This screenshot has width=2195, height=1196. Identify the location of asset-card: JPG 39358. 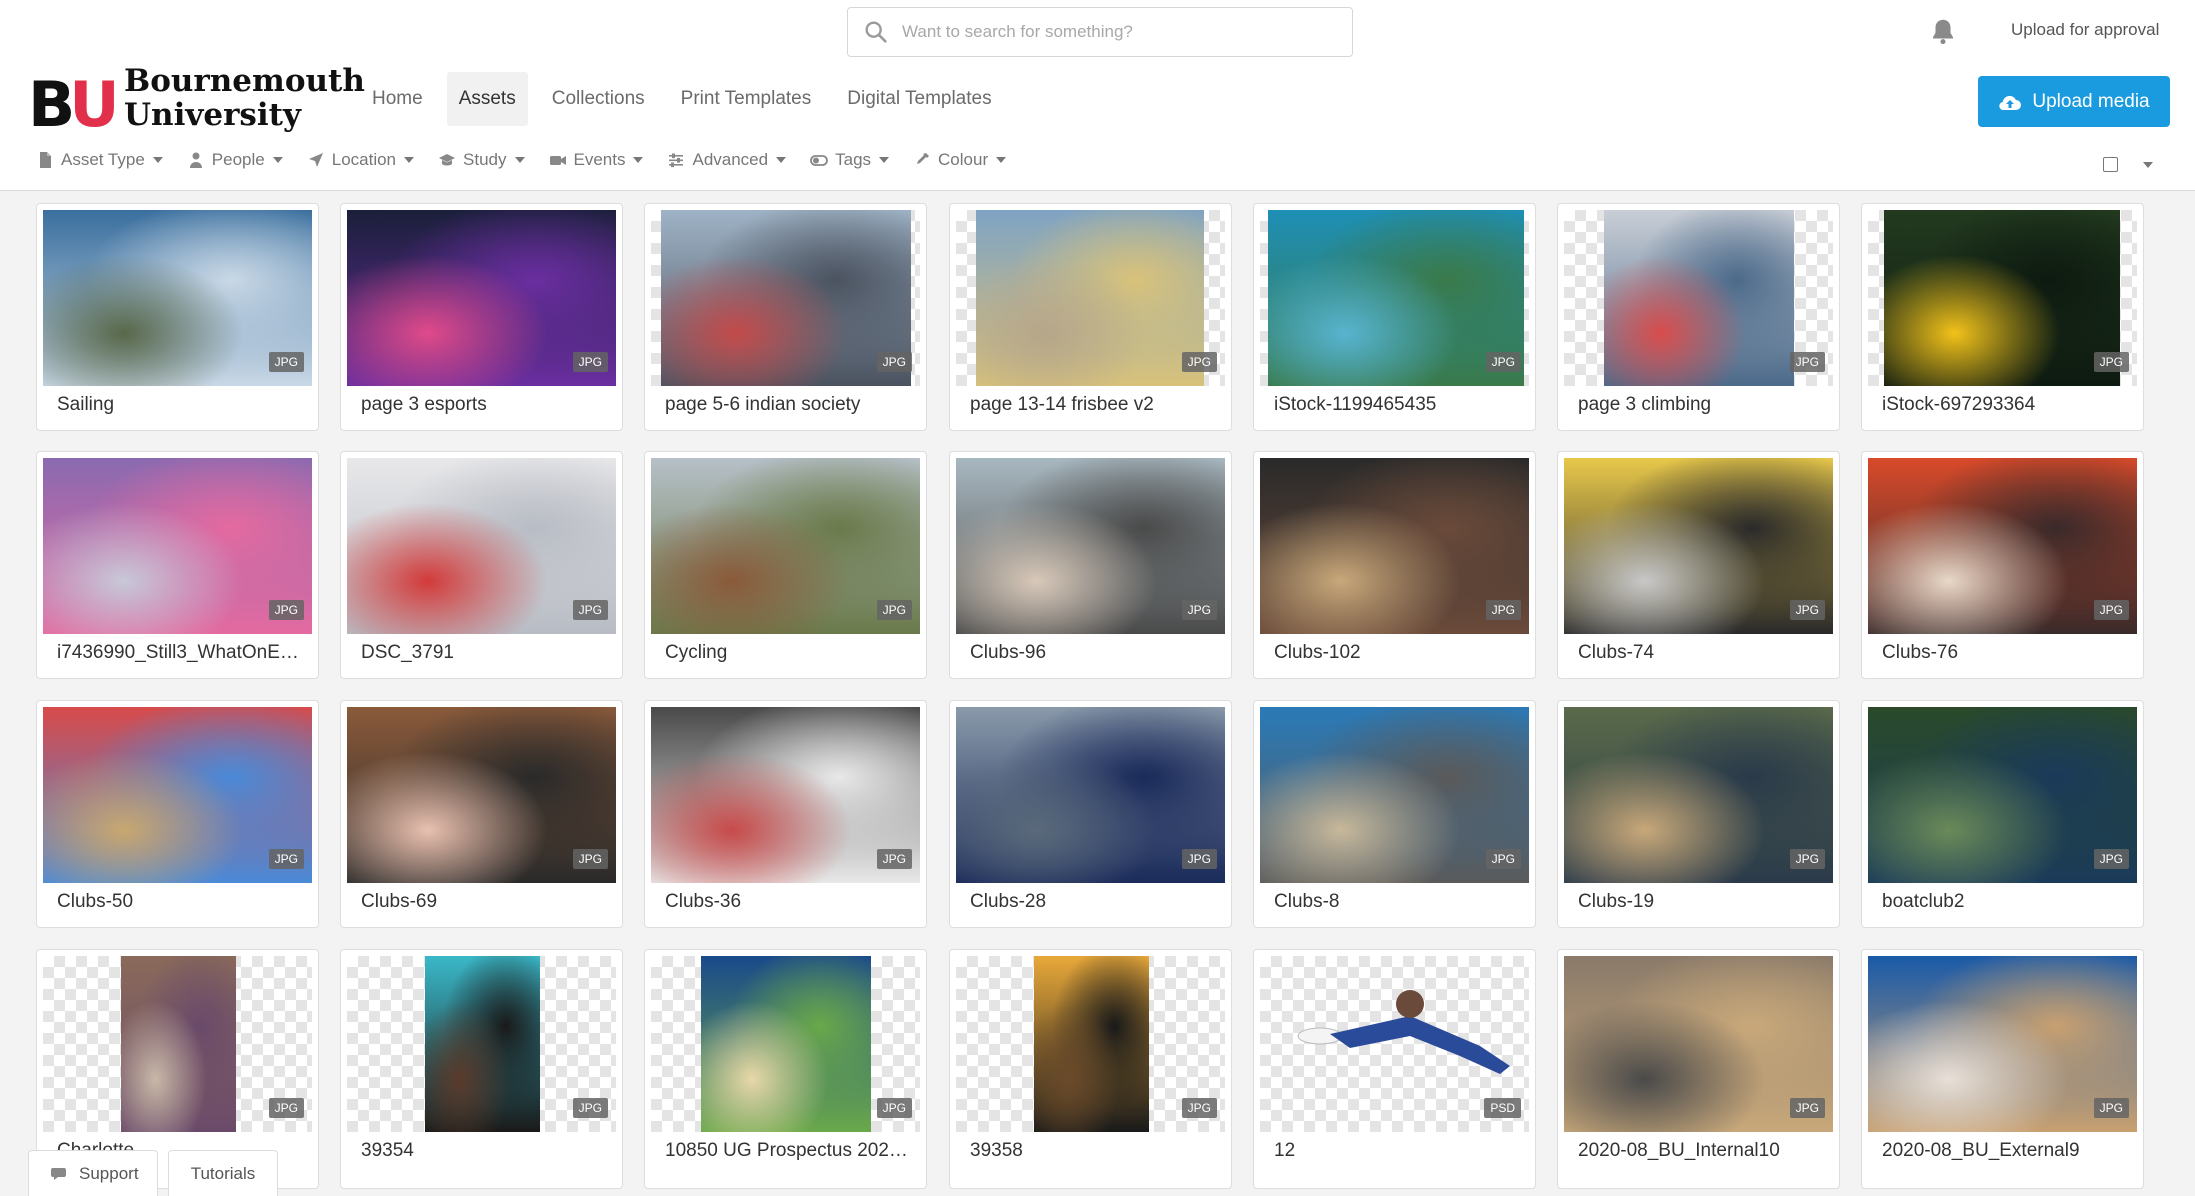
(1090, 1069).